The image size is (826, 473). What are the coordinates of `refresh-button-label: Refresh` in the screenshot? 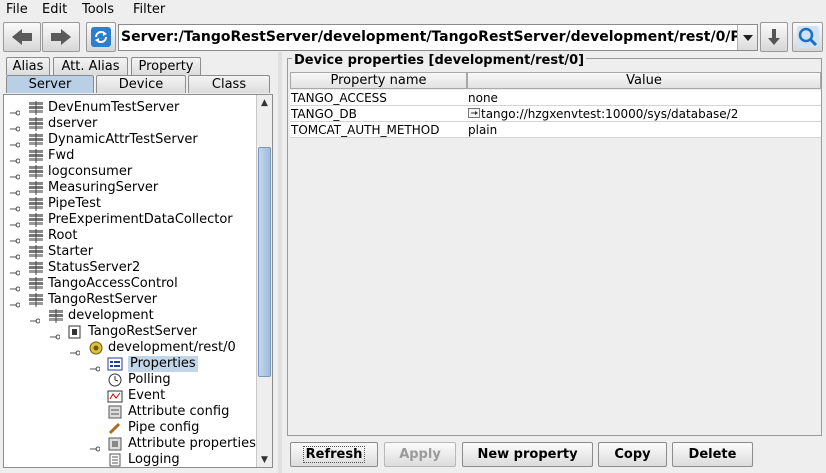 It's located at (334, 454).